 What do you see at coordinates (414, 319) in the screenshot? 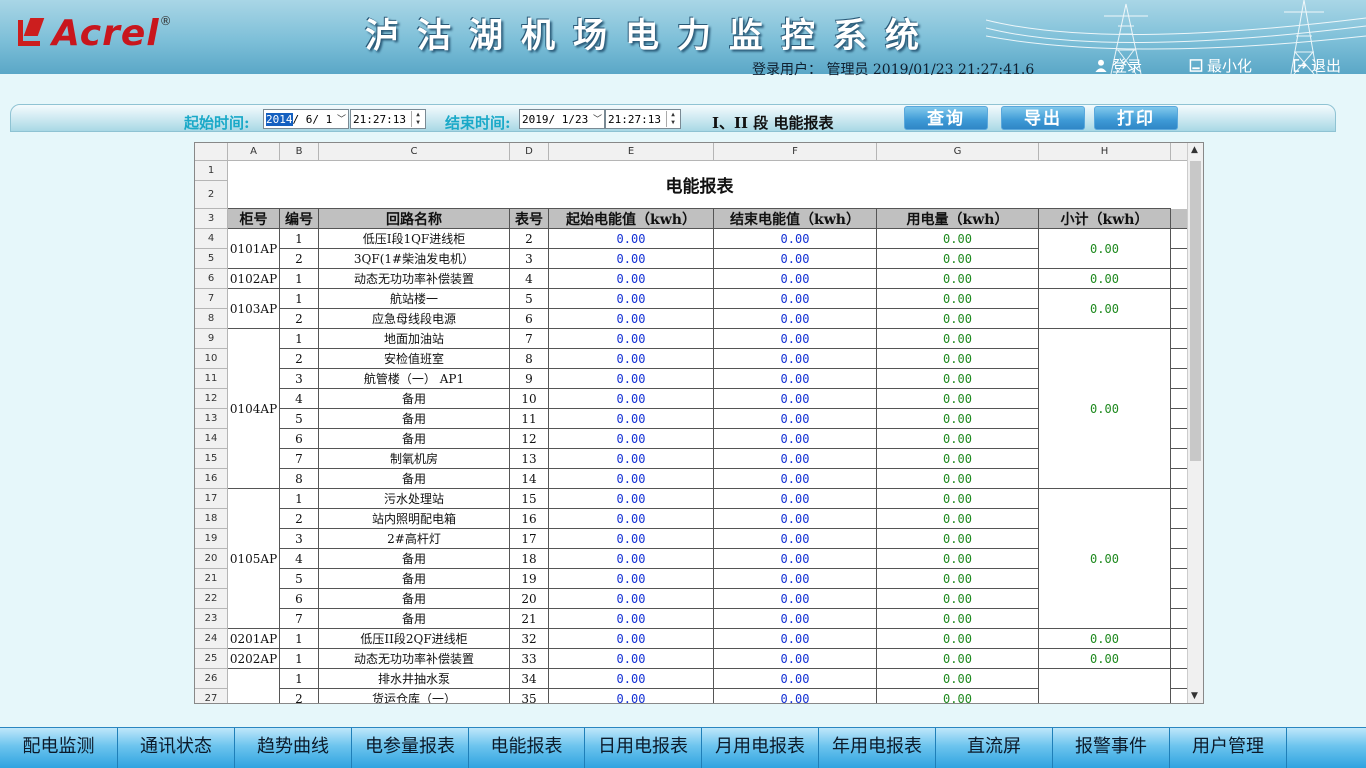
I see `table-cell: 应急母线段电源` at bounding box center [414, 319].